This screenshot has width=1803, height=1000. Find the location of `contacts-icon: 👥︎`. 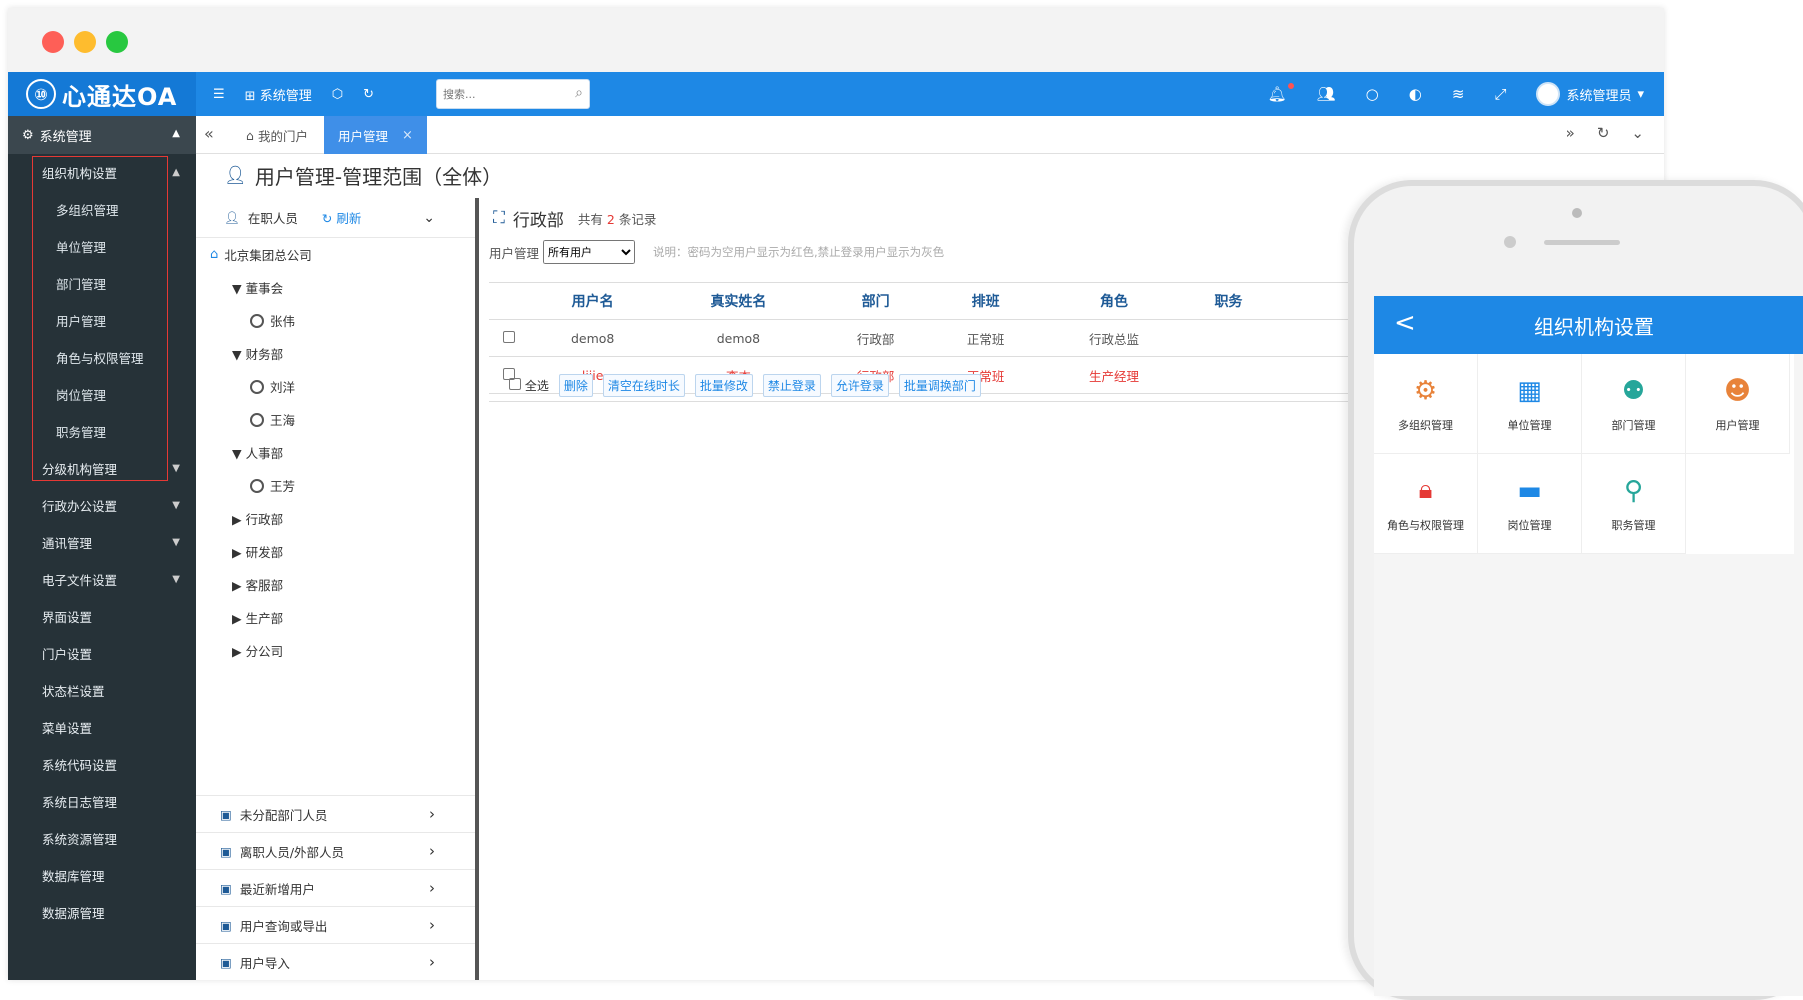

contacts-icon: 👥︎ is located at coordinates (1326, 94).